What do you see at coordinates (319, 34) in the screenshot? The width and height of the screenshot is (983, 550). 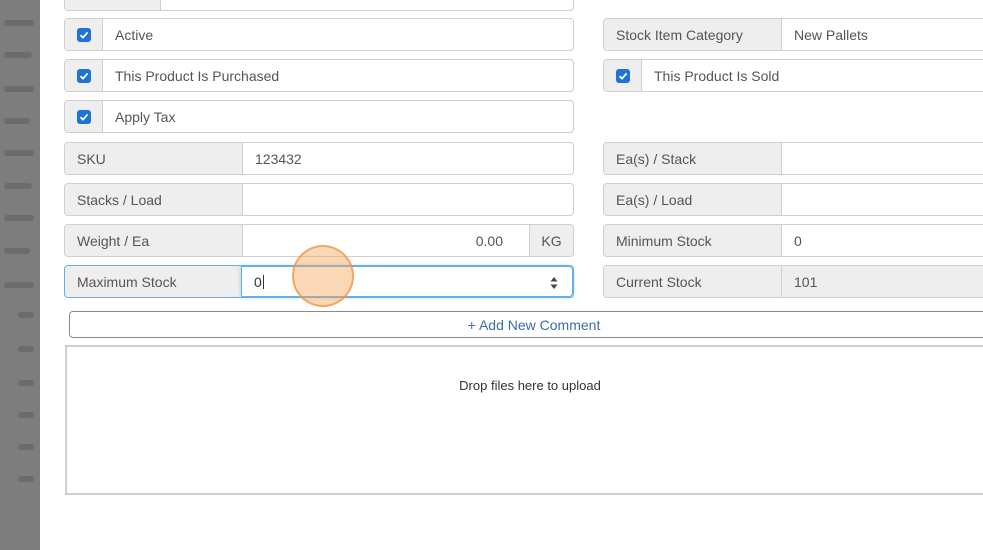 I see `active-field: Active` at bounding box center [319, 34].